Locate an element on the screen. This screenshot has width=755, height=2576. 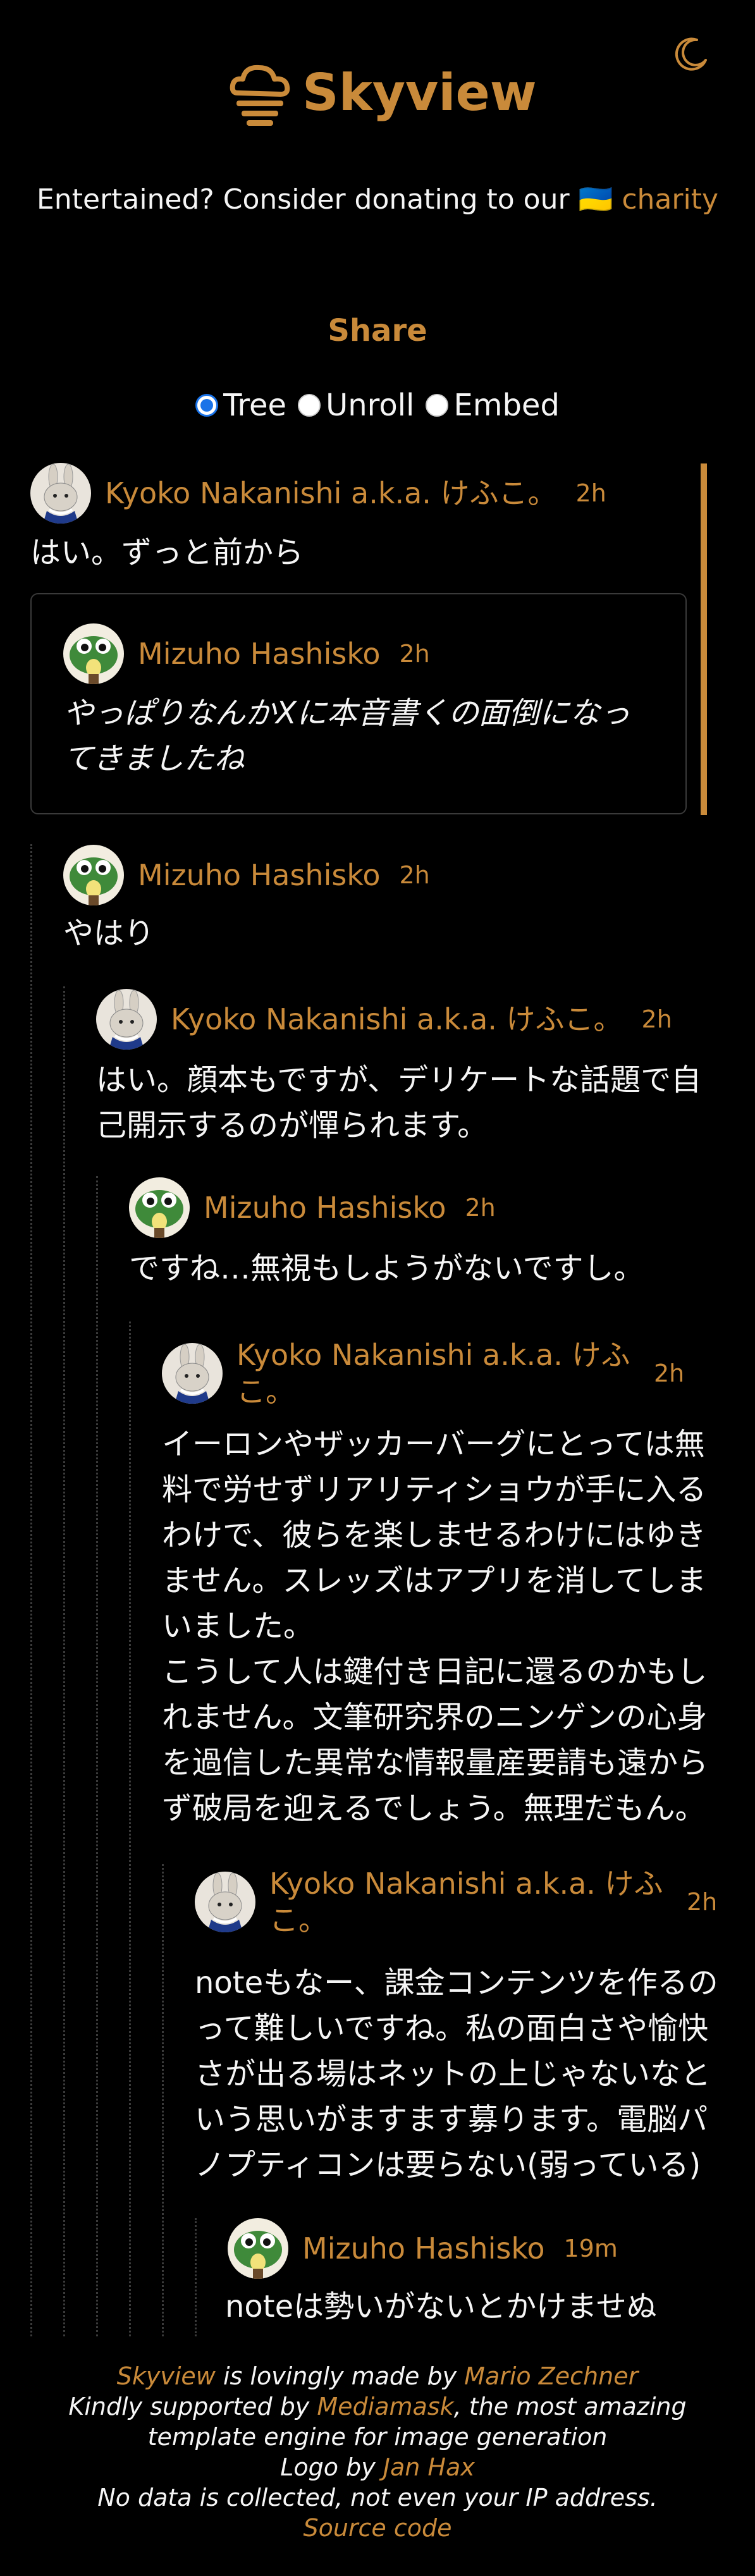
text-line: って難しいですね。私の面白さや愉快 is located at coordinates (452, 2028).